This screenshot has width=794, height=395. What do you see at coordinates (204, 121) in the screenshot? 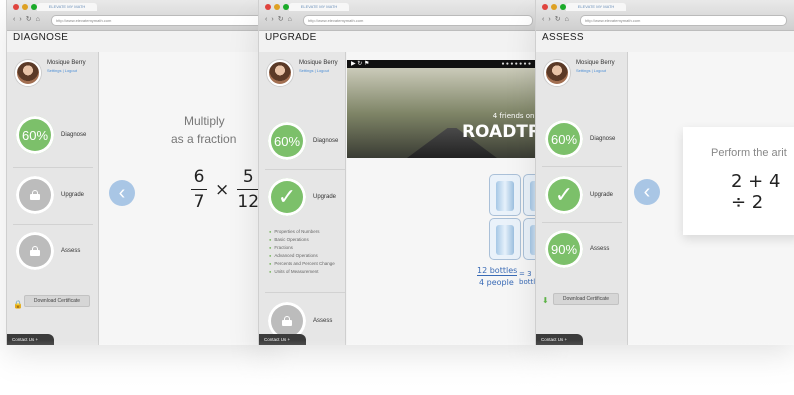
I see `question-prompt-line1: Multiply` at bounding box center [204, 121].